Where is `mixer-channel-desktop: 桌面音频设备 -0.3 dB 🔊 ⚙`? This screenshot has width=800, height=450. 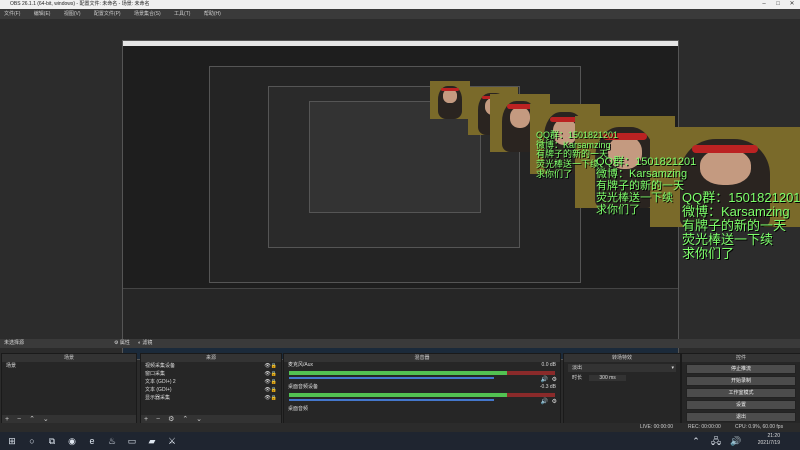 mixer-channel-desktop: 桌面音频设备 -0.3 dB 🔊 ⚙ is located at coordinates (422, 394).